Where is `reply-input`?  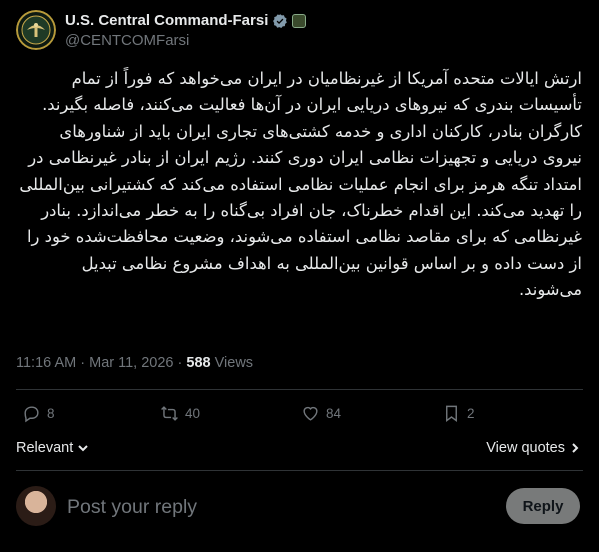 reply-input is located at coordinates (217, 507).